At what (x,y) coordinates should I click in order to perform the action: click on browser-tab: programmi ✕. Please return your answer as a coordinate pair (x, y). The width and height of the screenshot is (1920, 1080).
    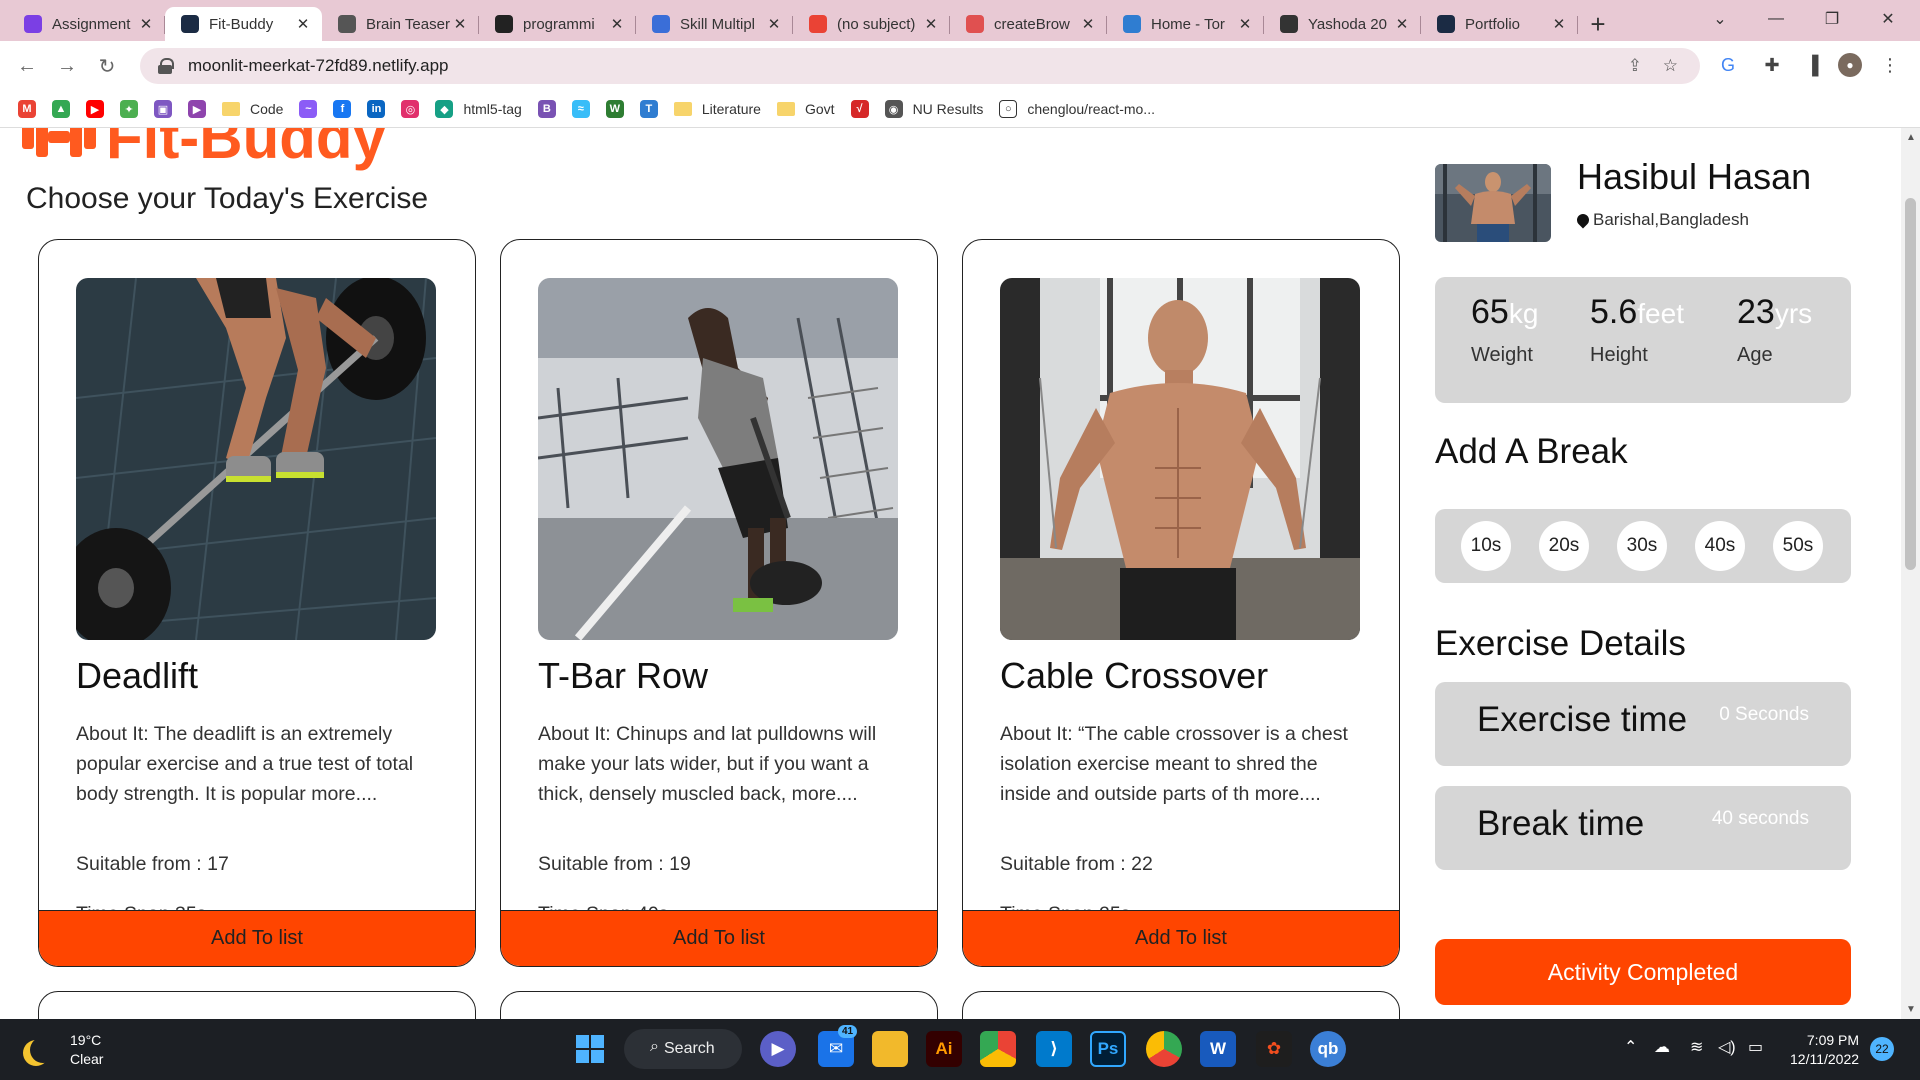
    Looking at the image, I should click on (557, 24).